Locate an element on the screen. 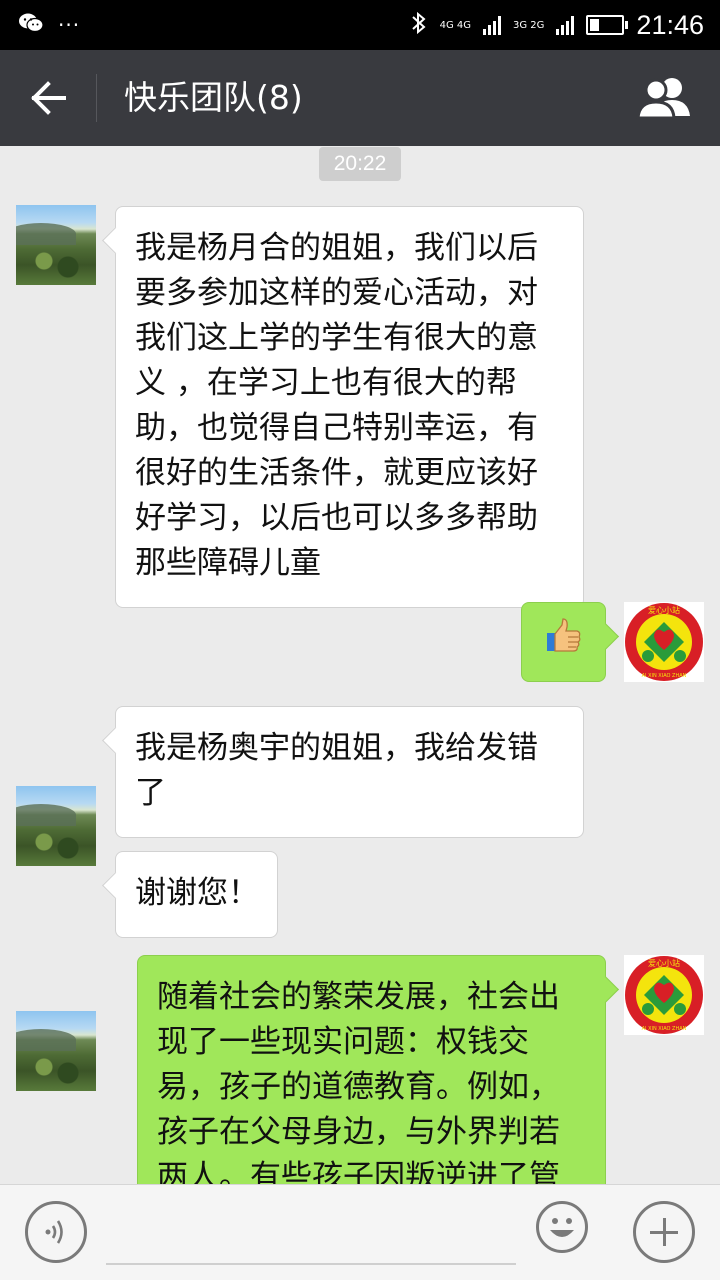 Image resolution: width=720 pixels, height=1280 pixels. battery-fill is located at coordinates (594, 25).